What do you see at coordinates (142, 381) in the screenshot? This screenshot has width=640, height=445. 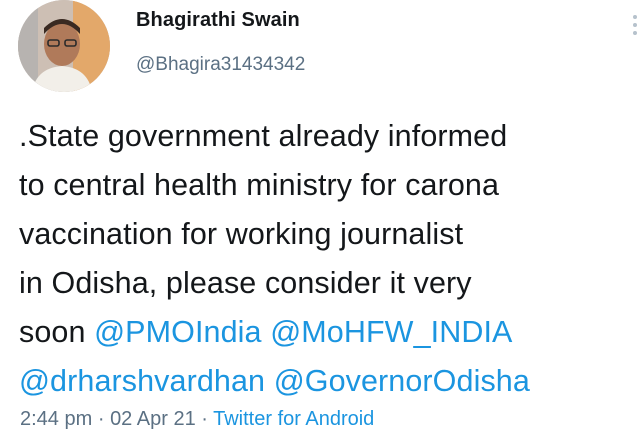 I see `mention-link: @drharshvardhan` at bounding box center [142, 381].